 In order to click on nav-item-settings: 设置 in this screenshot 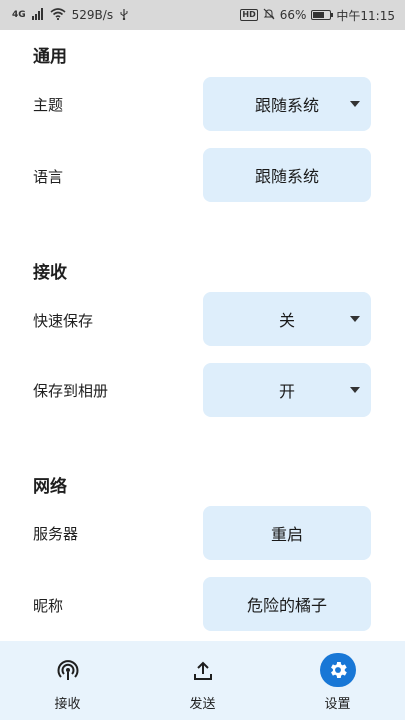, I will do `click(337, 680)`.